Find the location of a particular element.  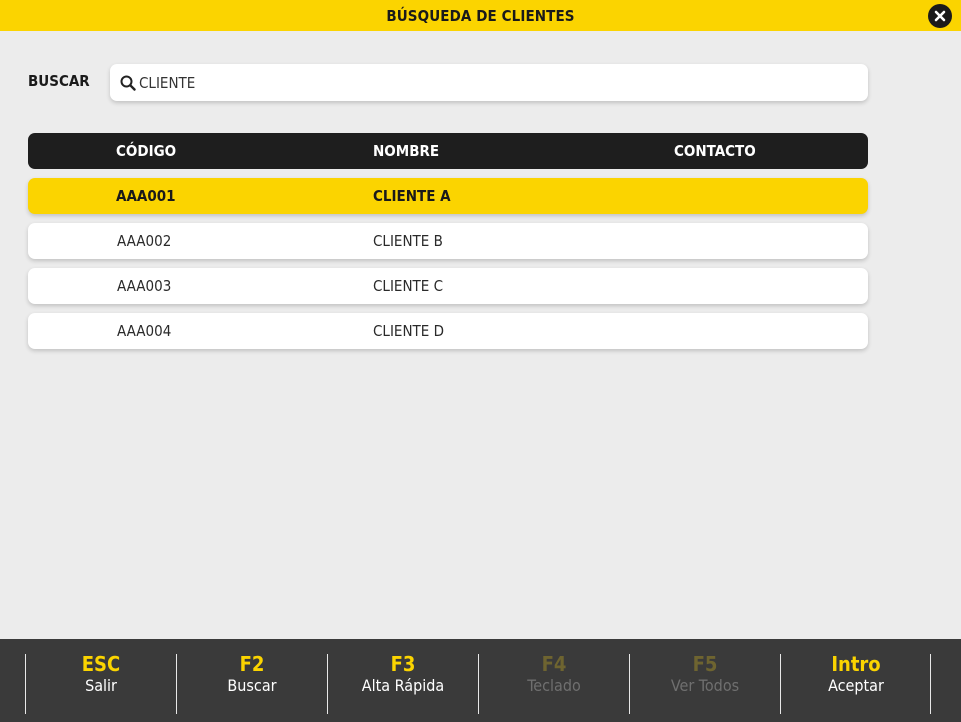

footer-divider is located at coordinates (930, 684).